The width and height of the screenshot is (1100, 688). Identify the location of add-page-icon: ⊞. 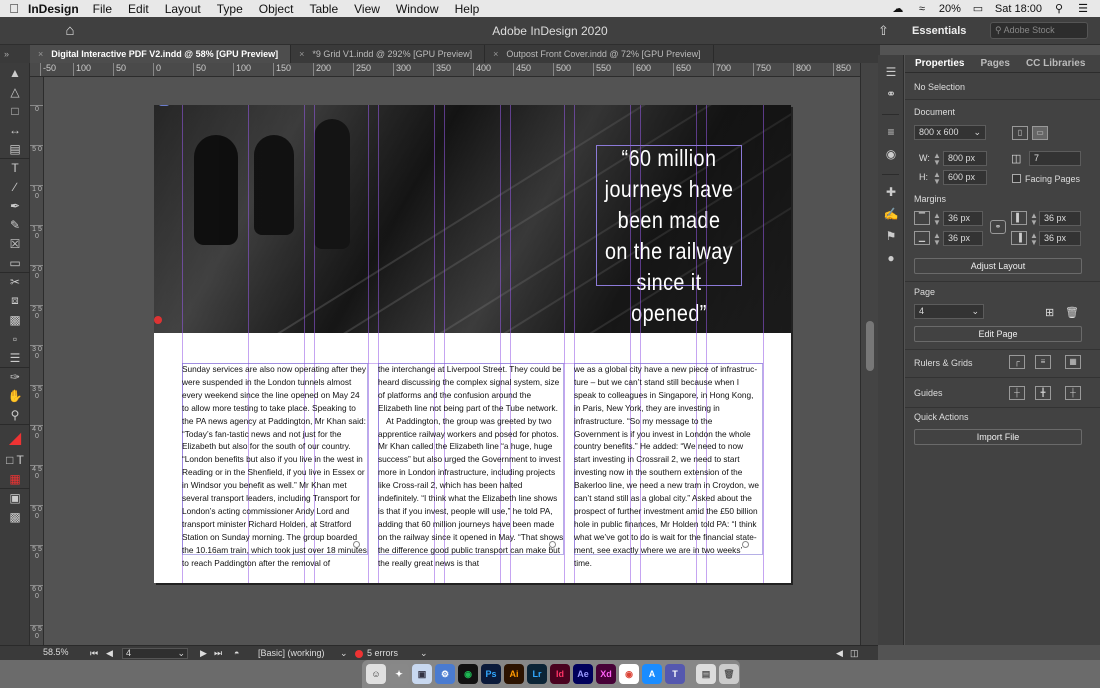
(1049, 312).